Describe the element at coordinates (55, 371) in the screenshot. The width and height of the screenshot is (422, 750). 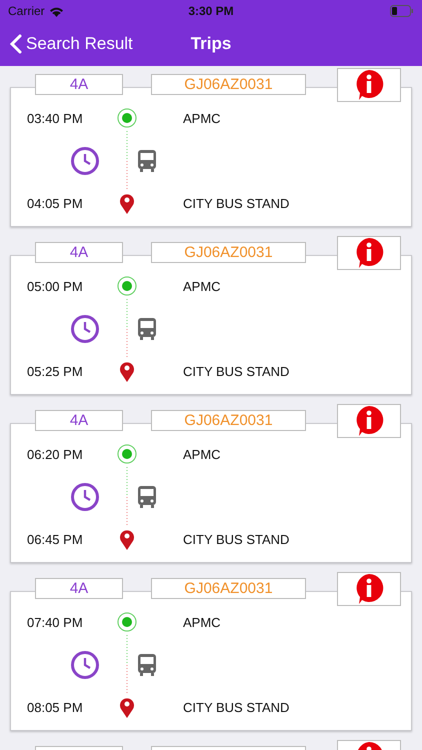
I see `arrival-time: 05:25 PM` at that location.